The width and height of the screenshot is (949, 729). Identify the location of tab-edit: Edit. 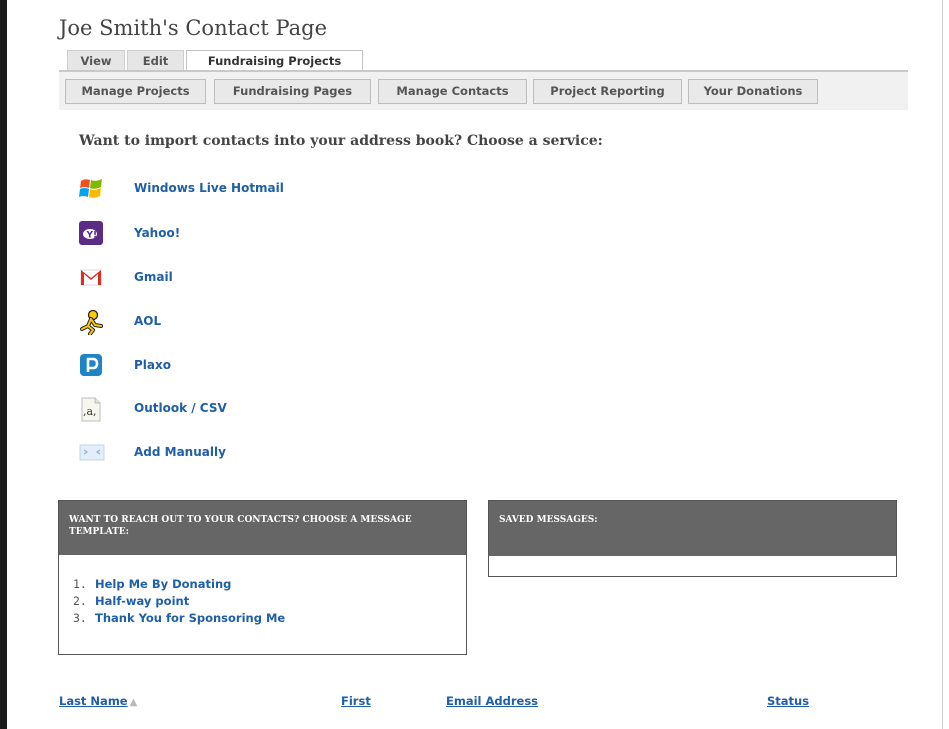
(155, 60).